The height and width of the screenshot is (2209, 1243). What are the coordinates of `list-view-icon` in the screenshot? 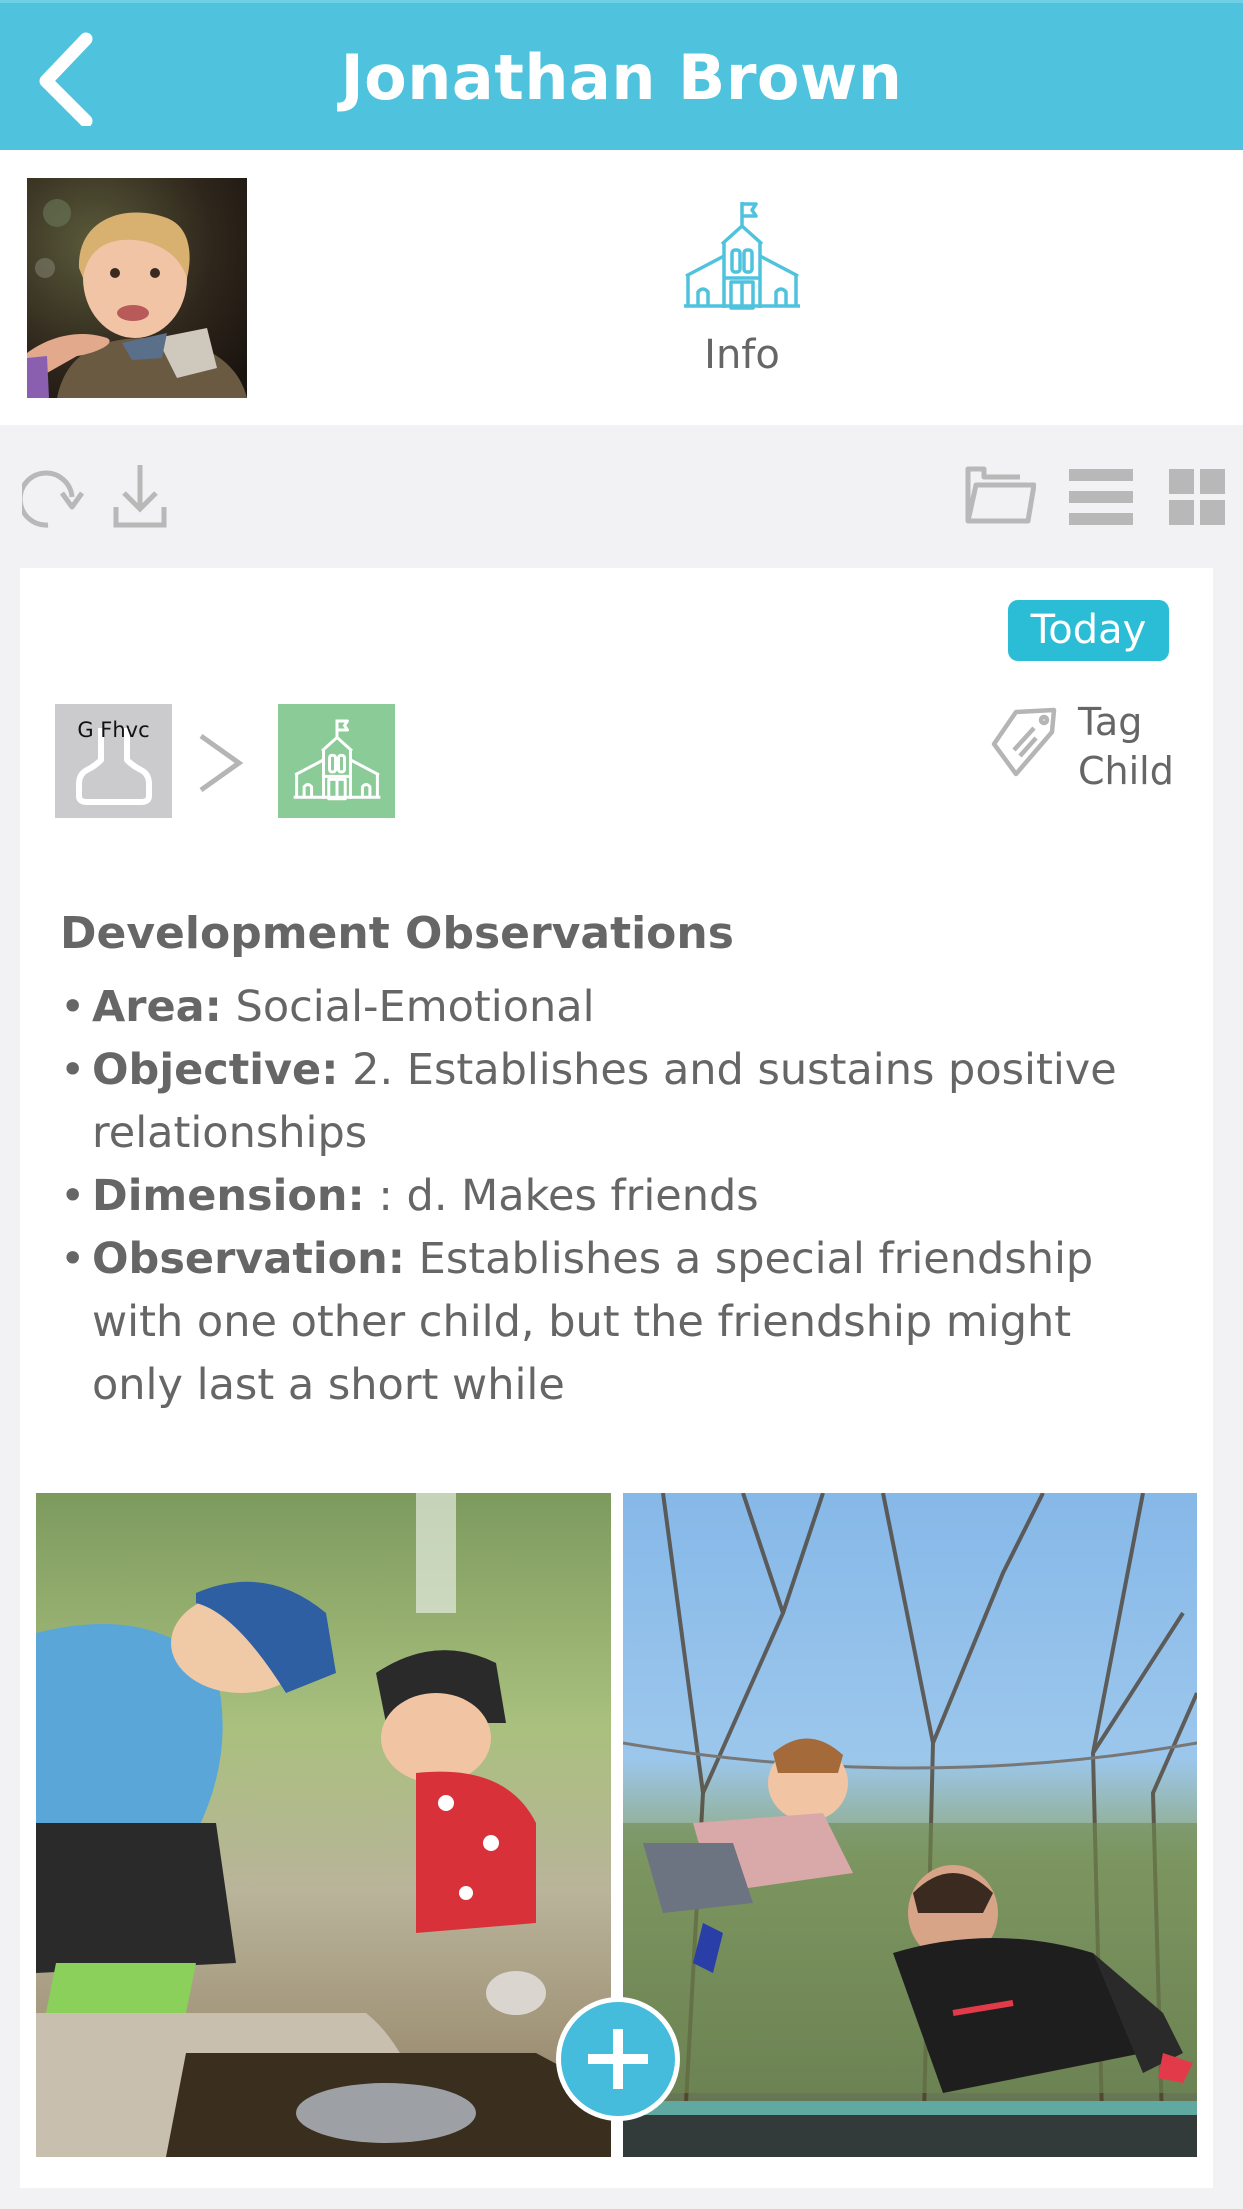 It's located at (1101, 497).